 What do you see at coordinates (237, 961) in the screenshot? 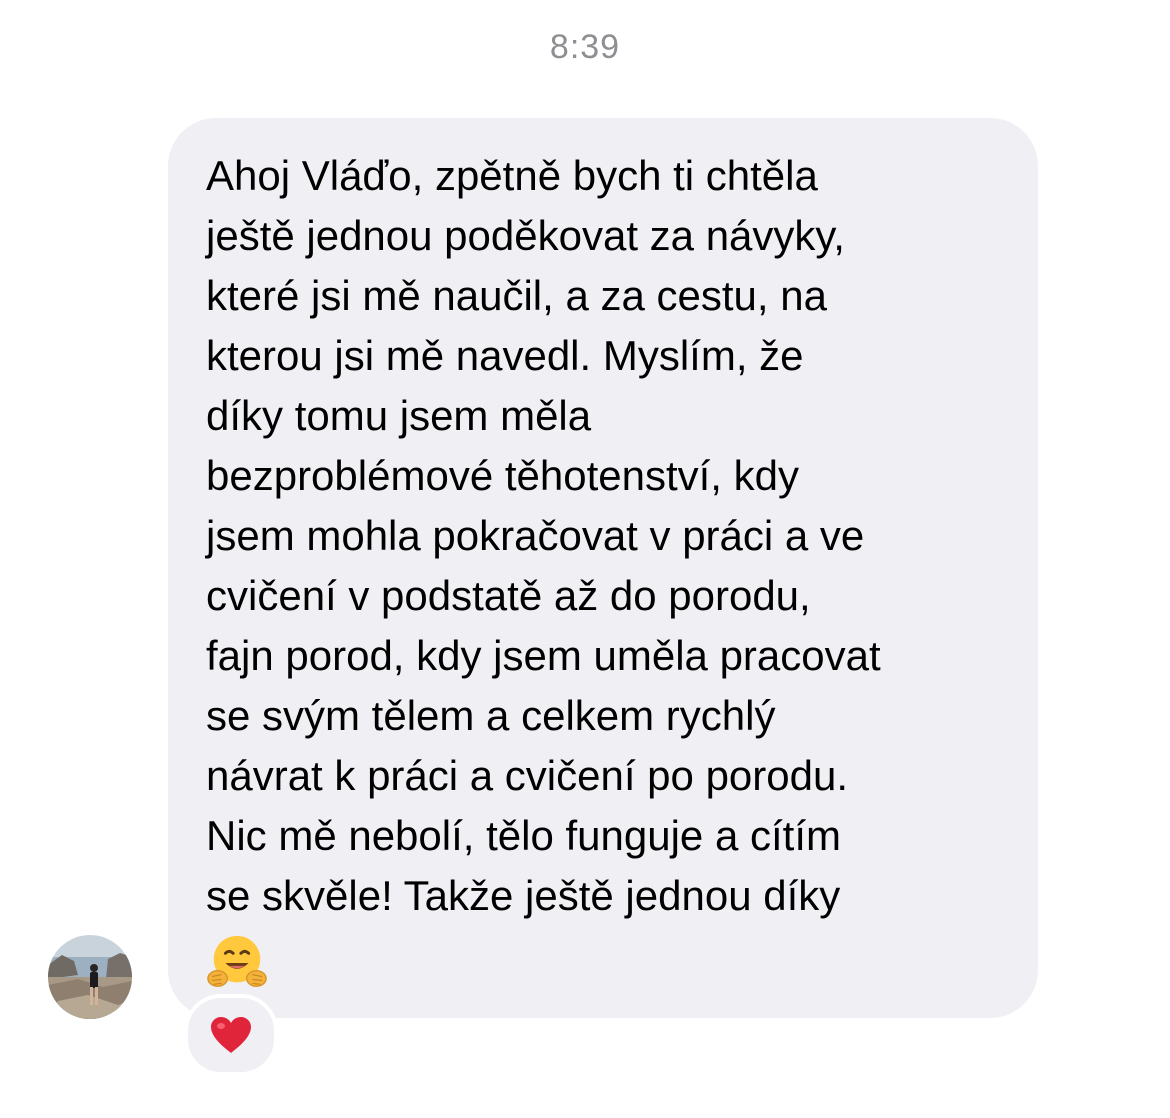
I see `hugging-face-emoji-icon` at bounding box center [237, 961].